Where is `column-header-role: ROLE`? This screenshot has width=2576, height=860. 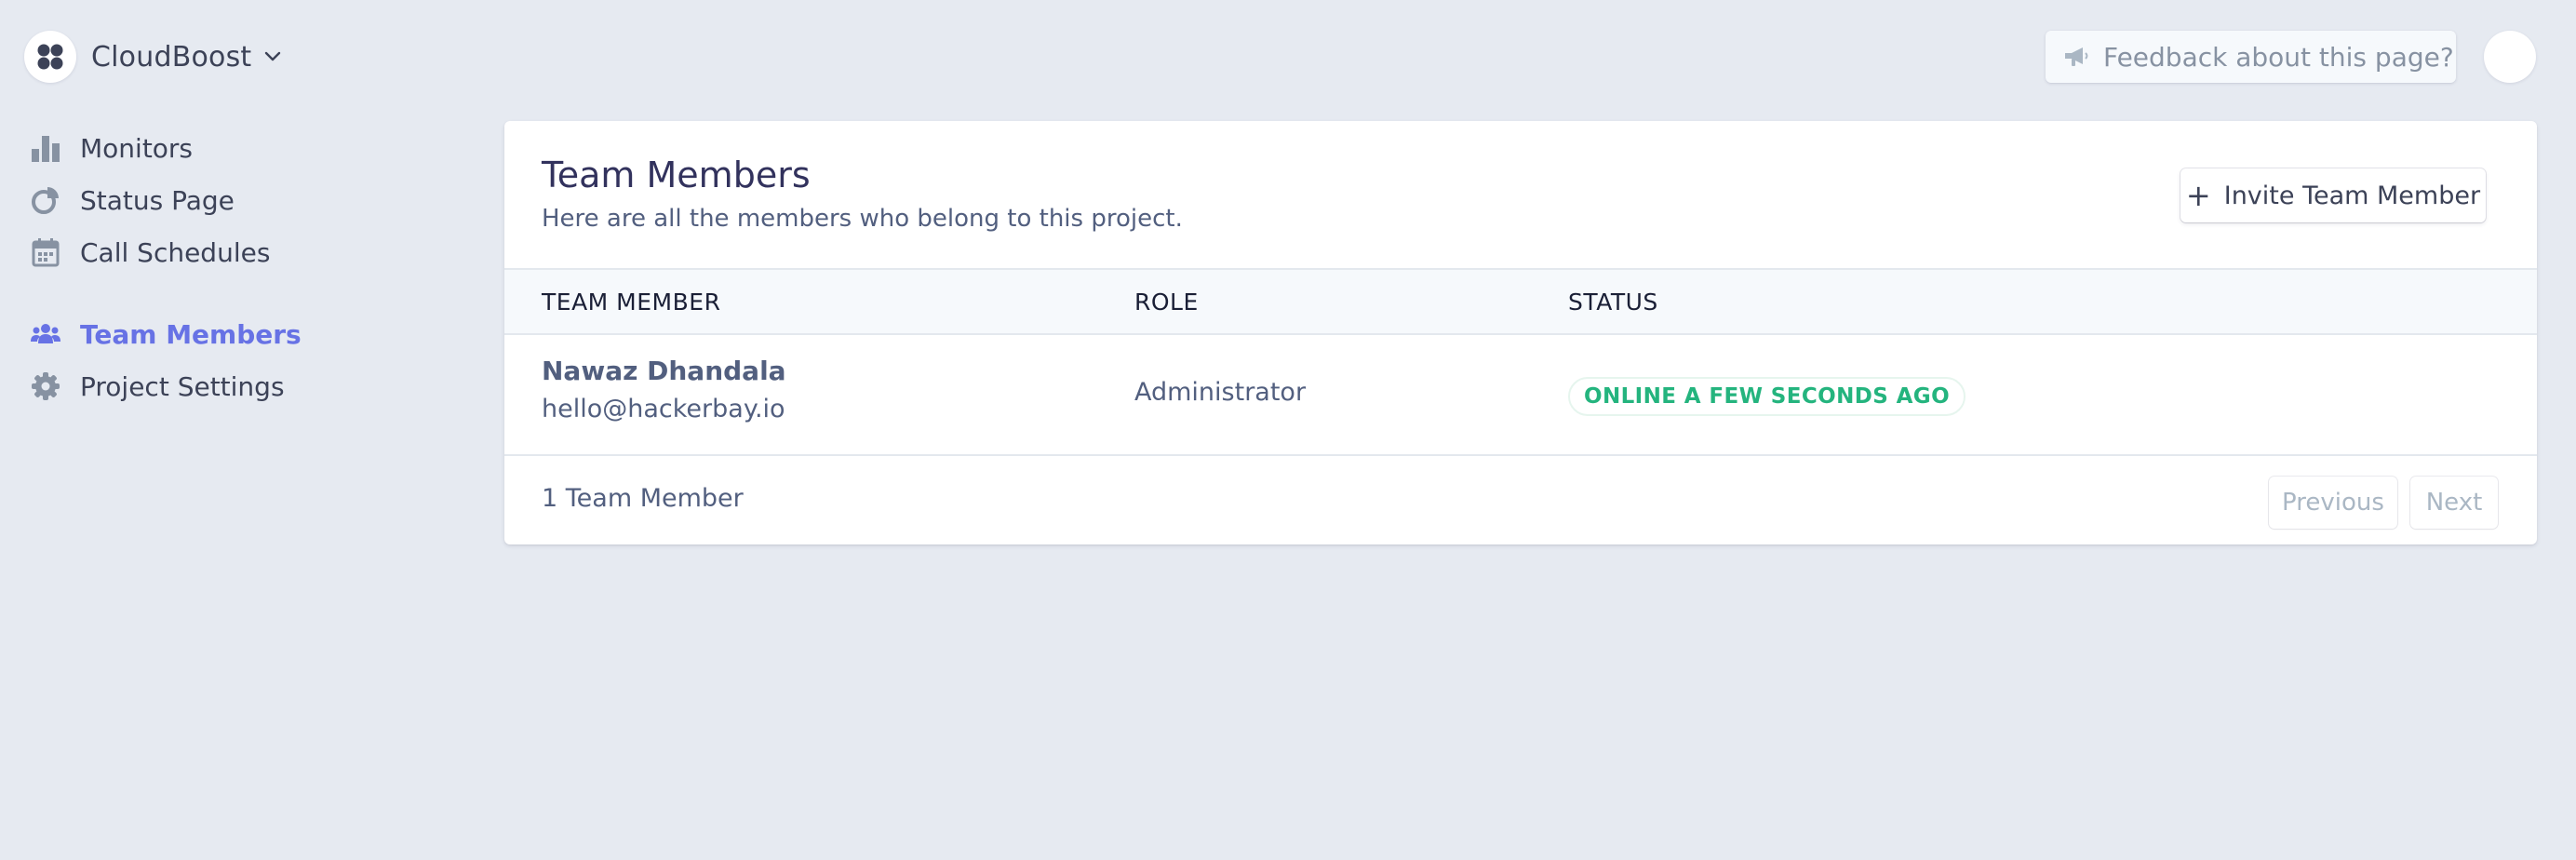 column-header-role: ROLE is located at coordinates (1166, 302).